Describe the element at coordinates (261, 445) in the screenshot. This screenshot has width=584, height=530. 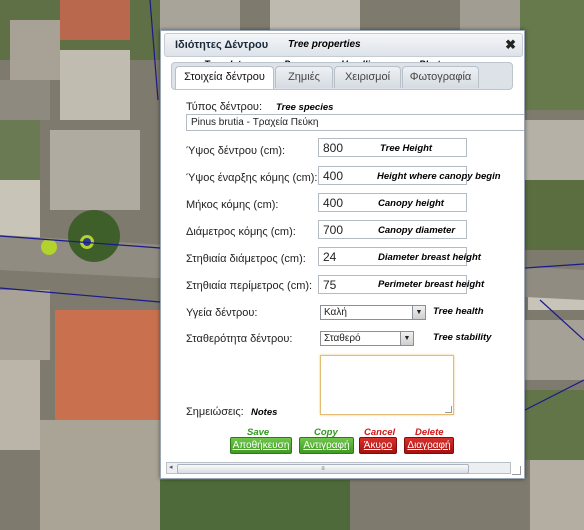
I see `save-button: Αποθήκευση` at that location.